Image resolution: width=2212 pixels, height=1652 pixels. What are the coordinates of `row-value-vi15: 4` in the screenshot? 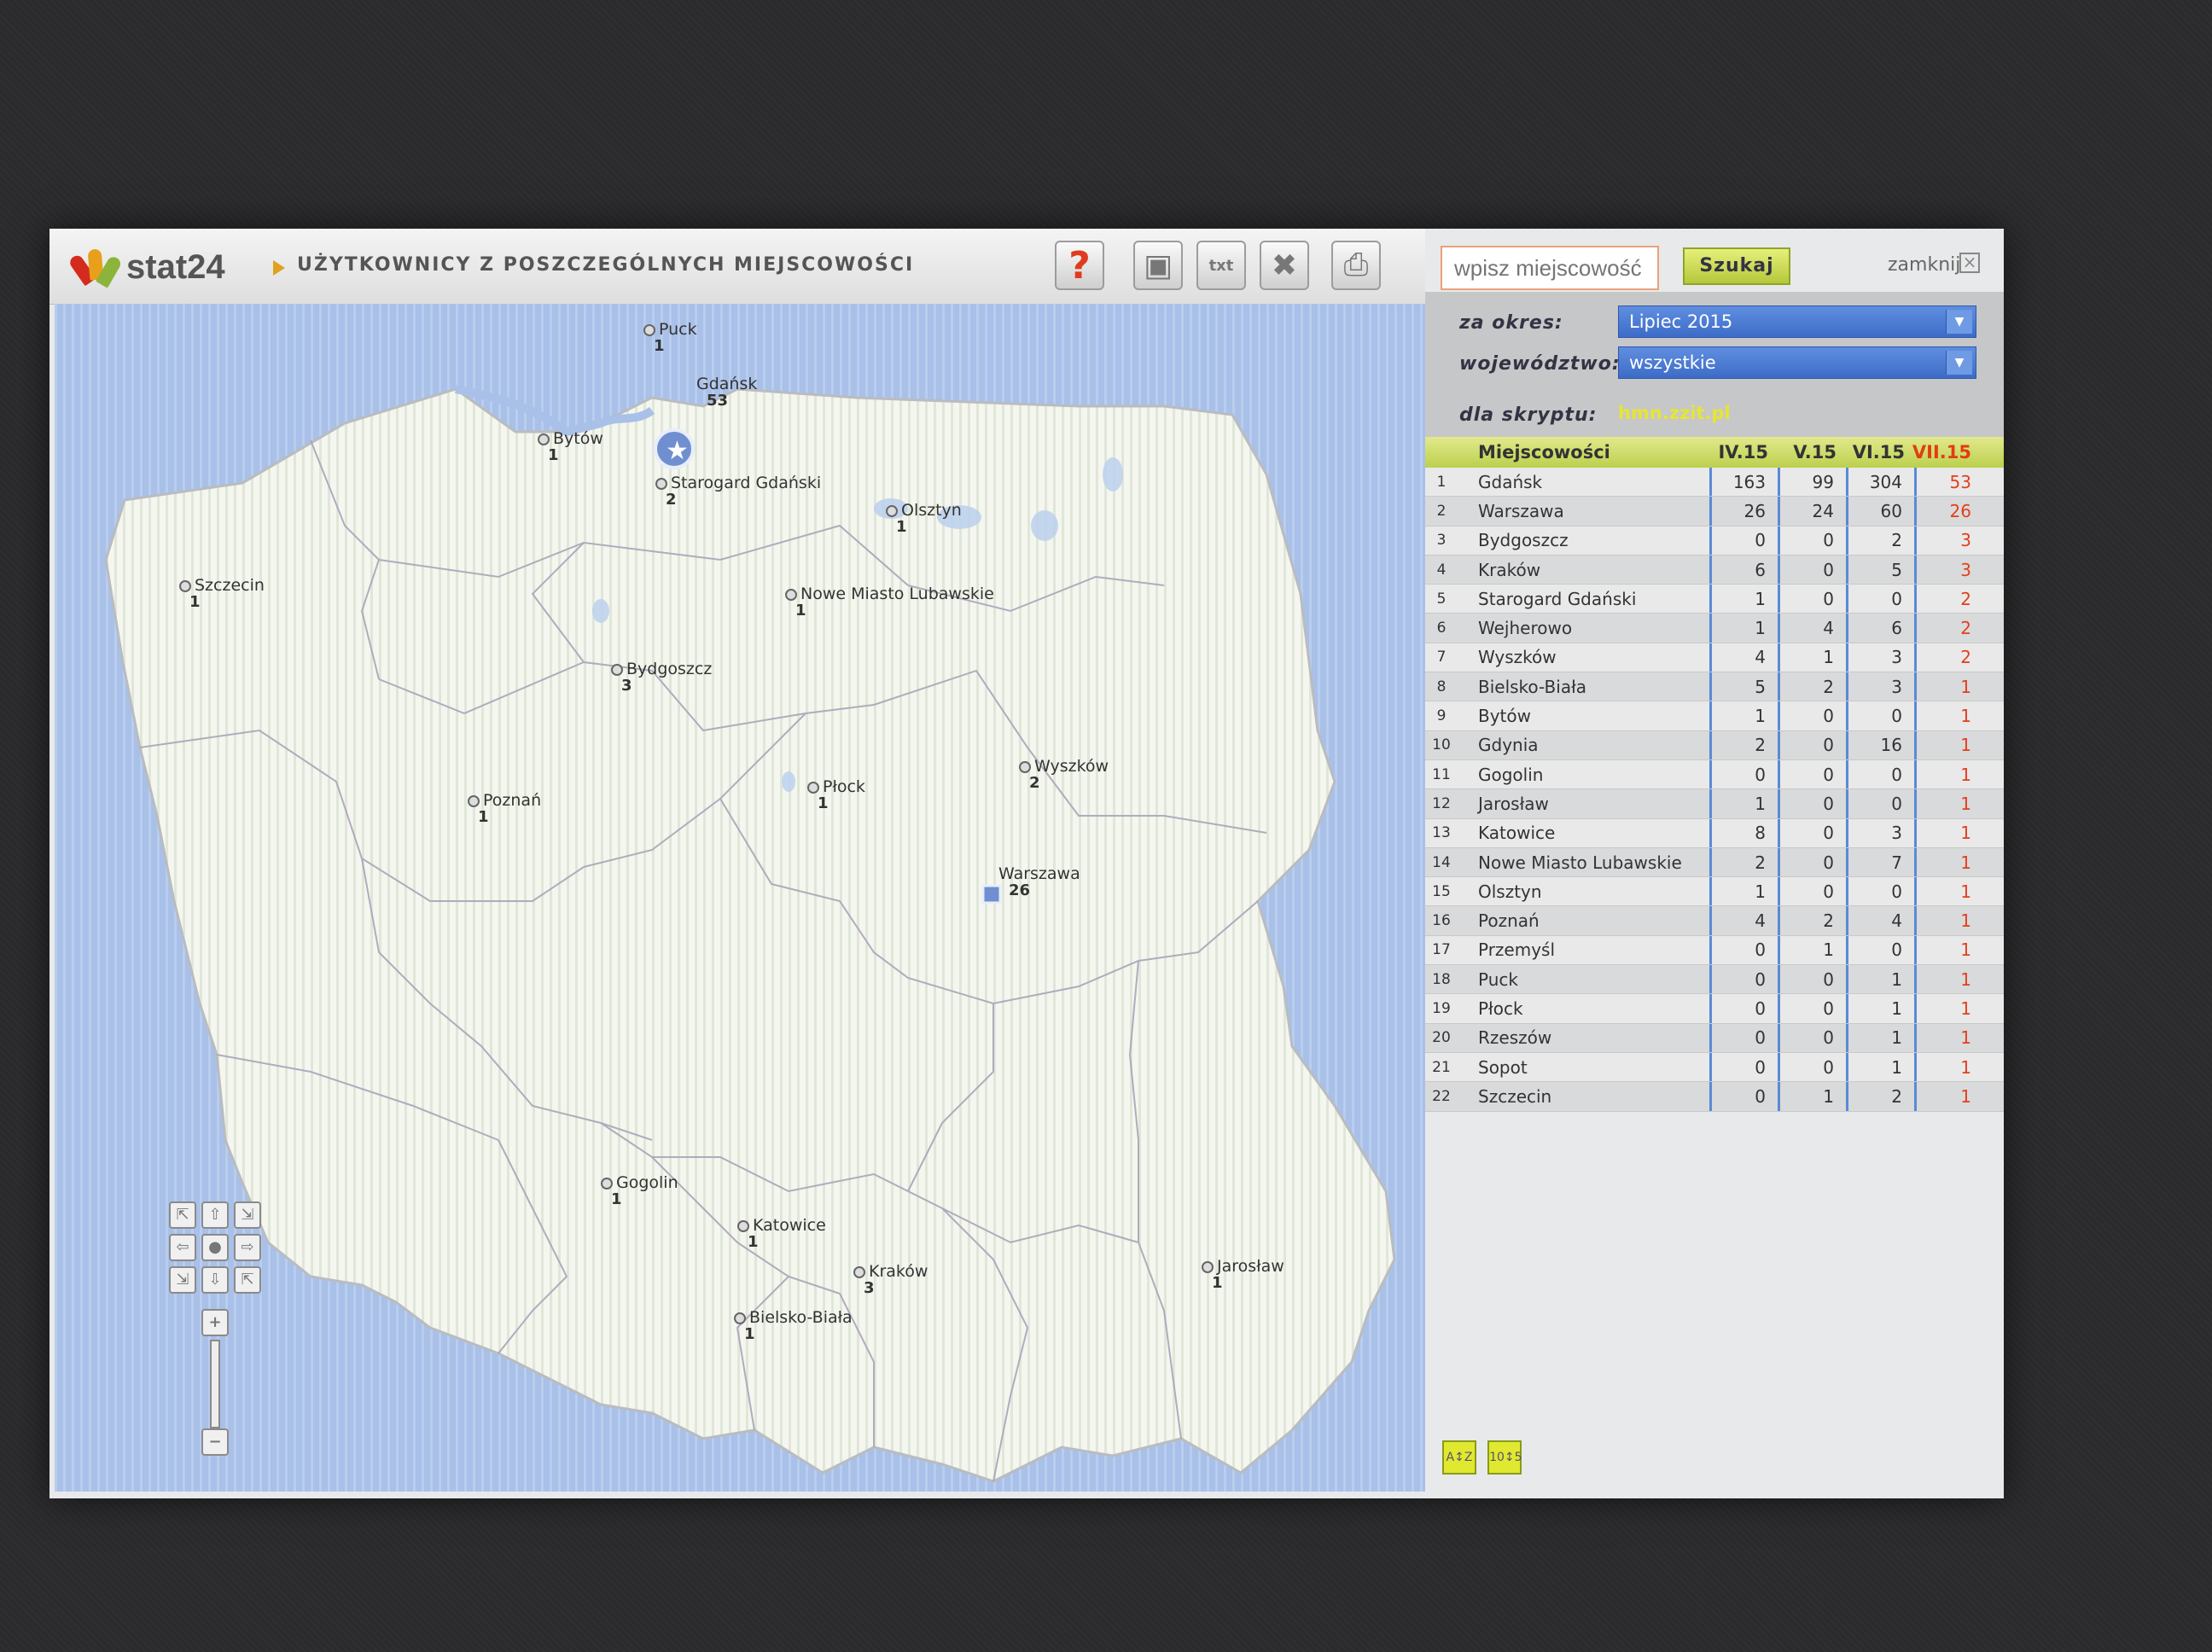 It's located at (1882, 920).